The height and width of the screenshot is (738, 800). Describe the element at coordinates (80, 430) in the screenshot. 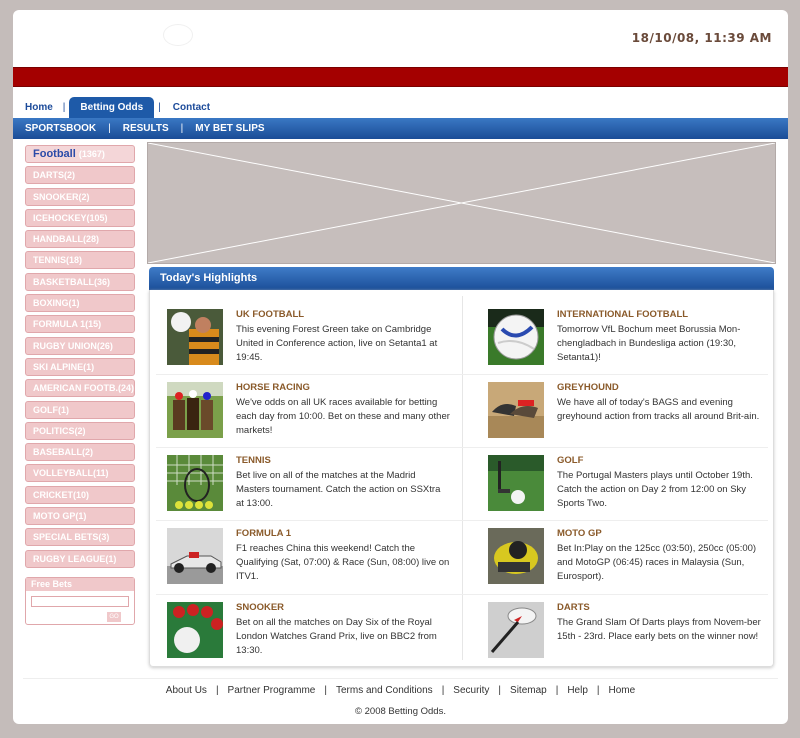

I see `sidebar-item-sport: POLITICS(2)` at that location.